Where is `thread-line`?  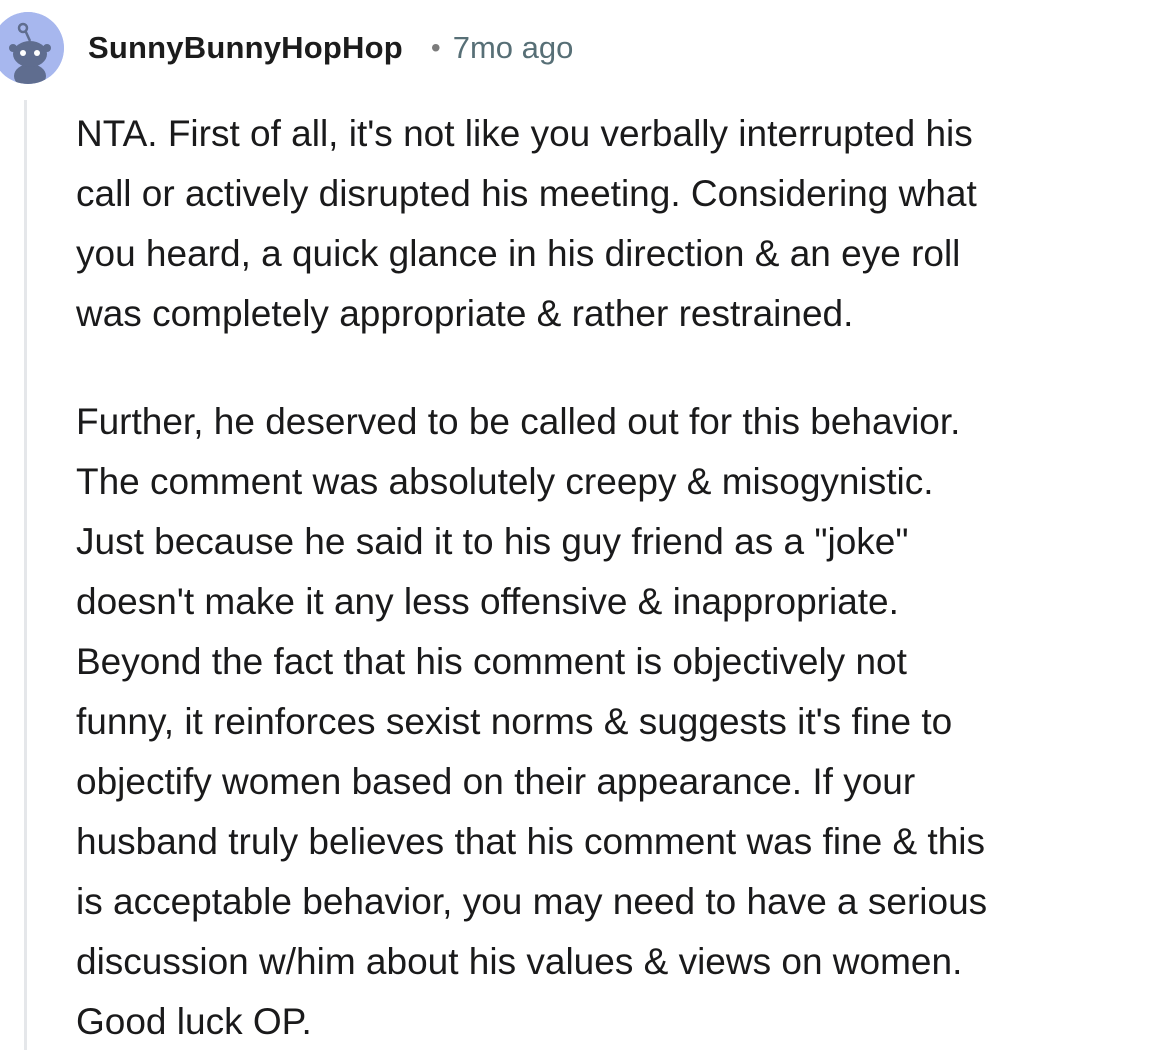 thread-line is located at coordinates (25, 575).